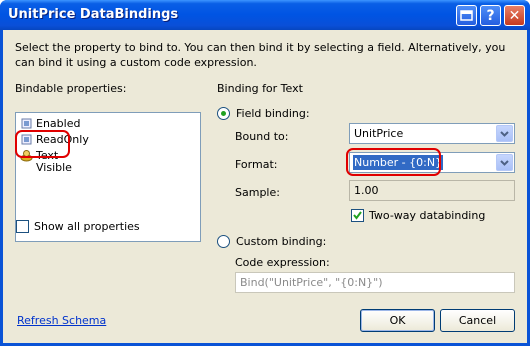 The width and height of the screenshot is (530, 346). What do you see at coordinates (282, 262) in the screenshot?
I see `code-expression-label: Code expression:` at bounding box center [282, 262].